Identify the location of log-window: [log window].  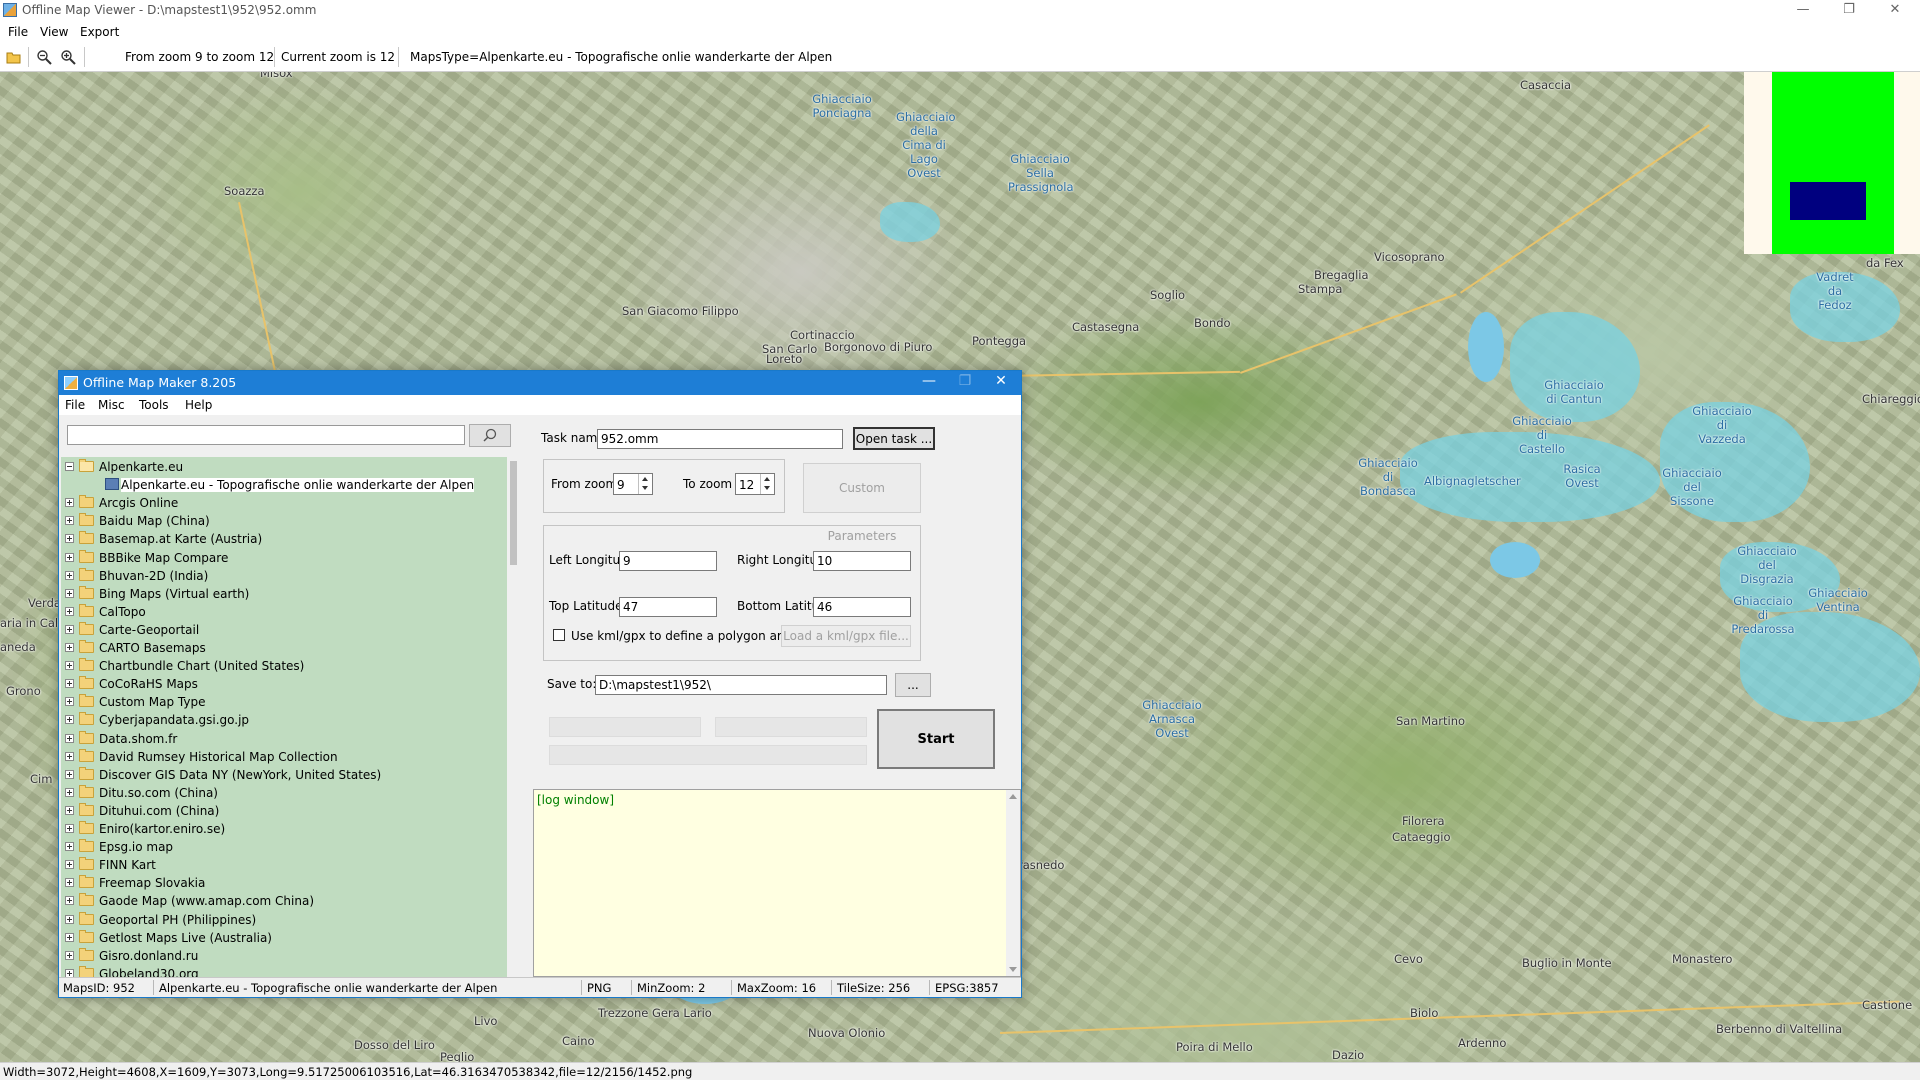
(777, 883).